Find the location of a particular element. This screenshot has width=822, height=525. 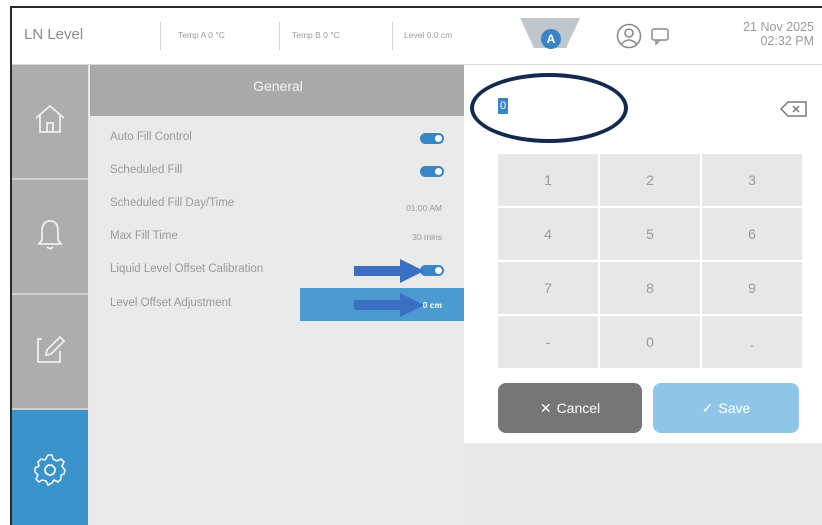

setting-row-max-fill-time: Max Fill Time 30 mins is located at coordinates (278, 237).